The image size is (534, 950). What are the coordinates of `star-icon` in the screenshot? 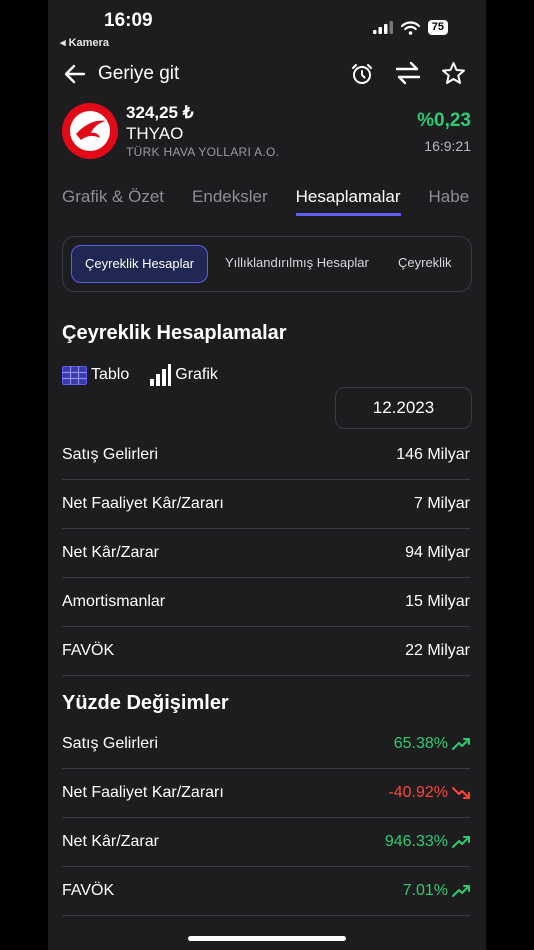 It's located at (453, 73).